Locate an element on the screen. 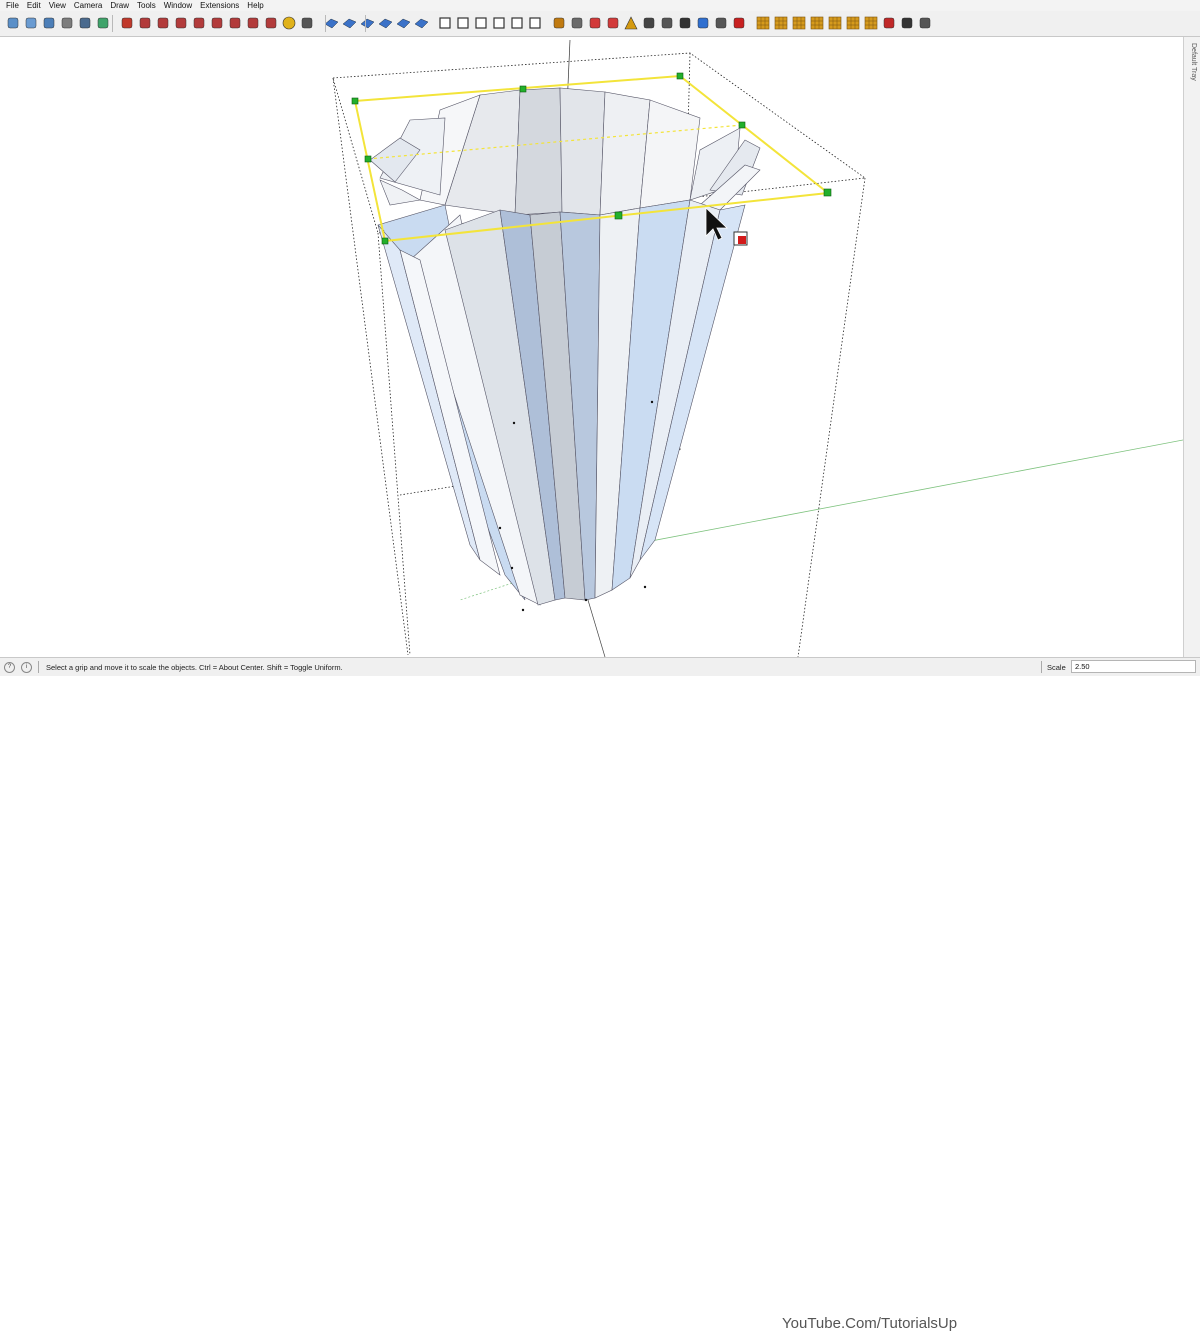  menu-window: Window is located at coordinates (178, 5).